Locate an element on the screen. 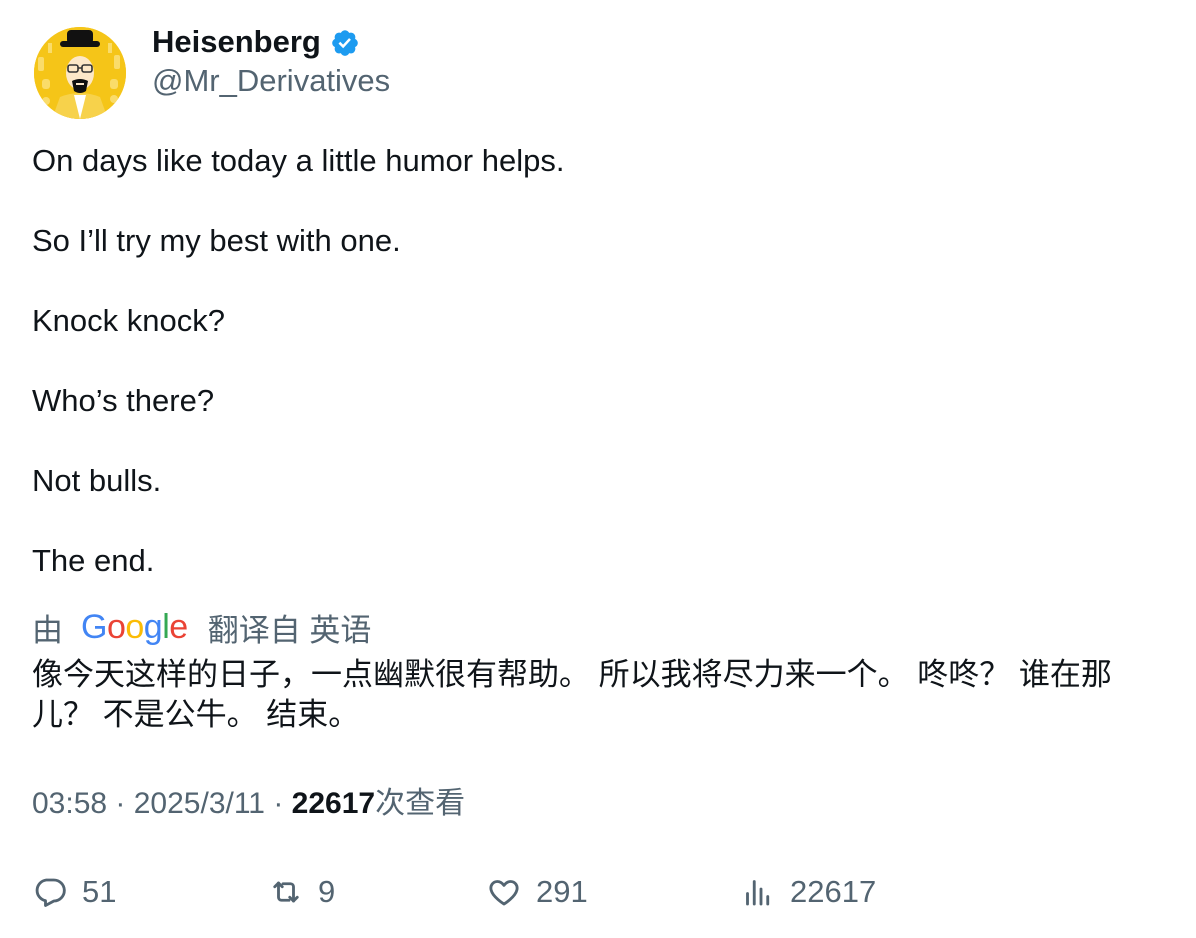 The height and width of the screenshot is (938, 1196). tweet-line: Knock knock? is located at coordinates (128, 320).